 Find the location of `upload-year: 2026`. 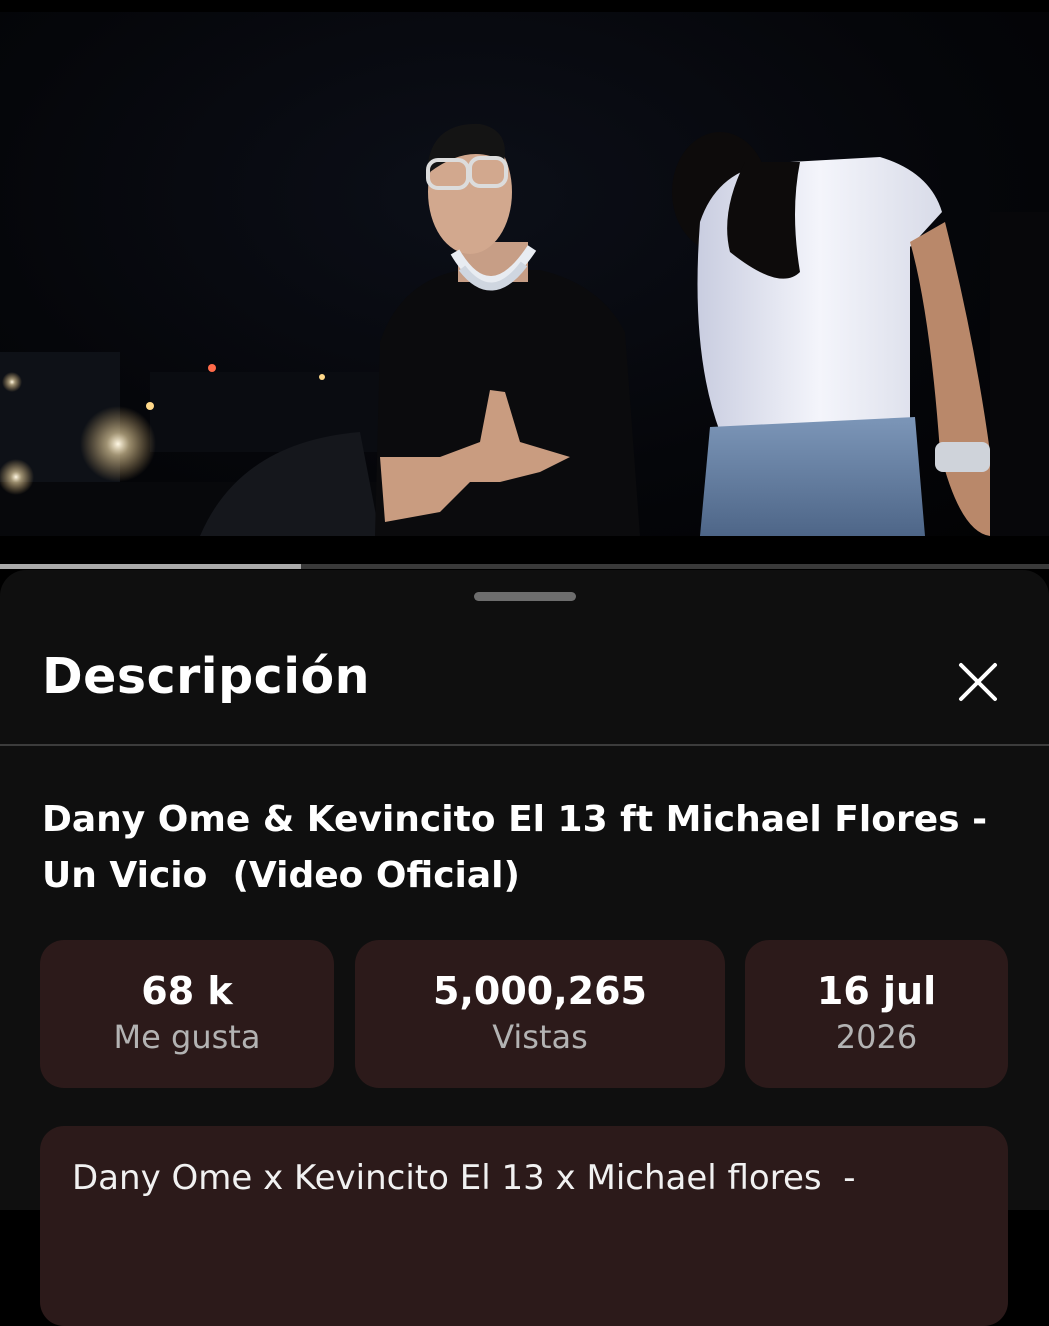

upload-year: 2026 is located at coordinates (876, 1037).